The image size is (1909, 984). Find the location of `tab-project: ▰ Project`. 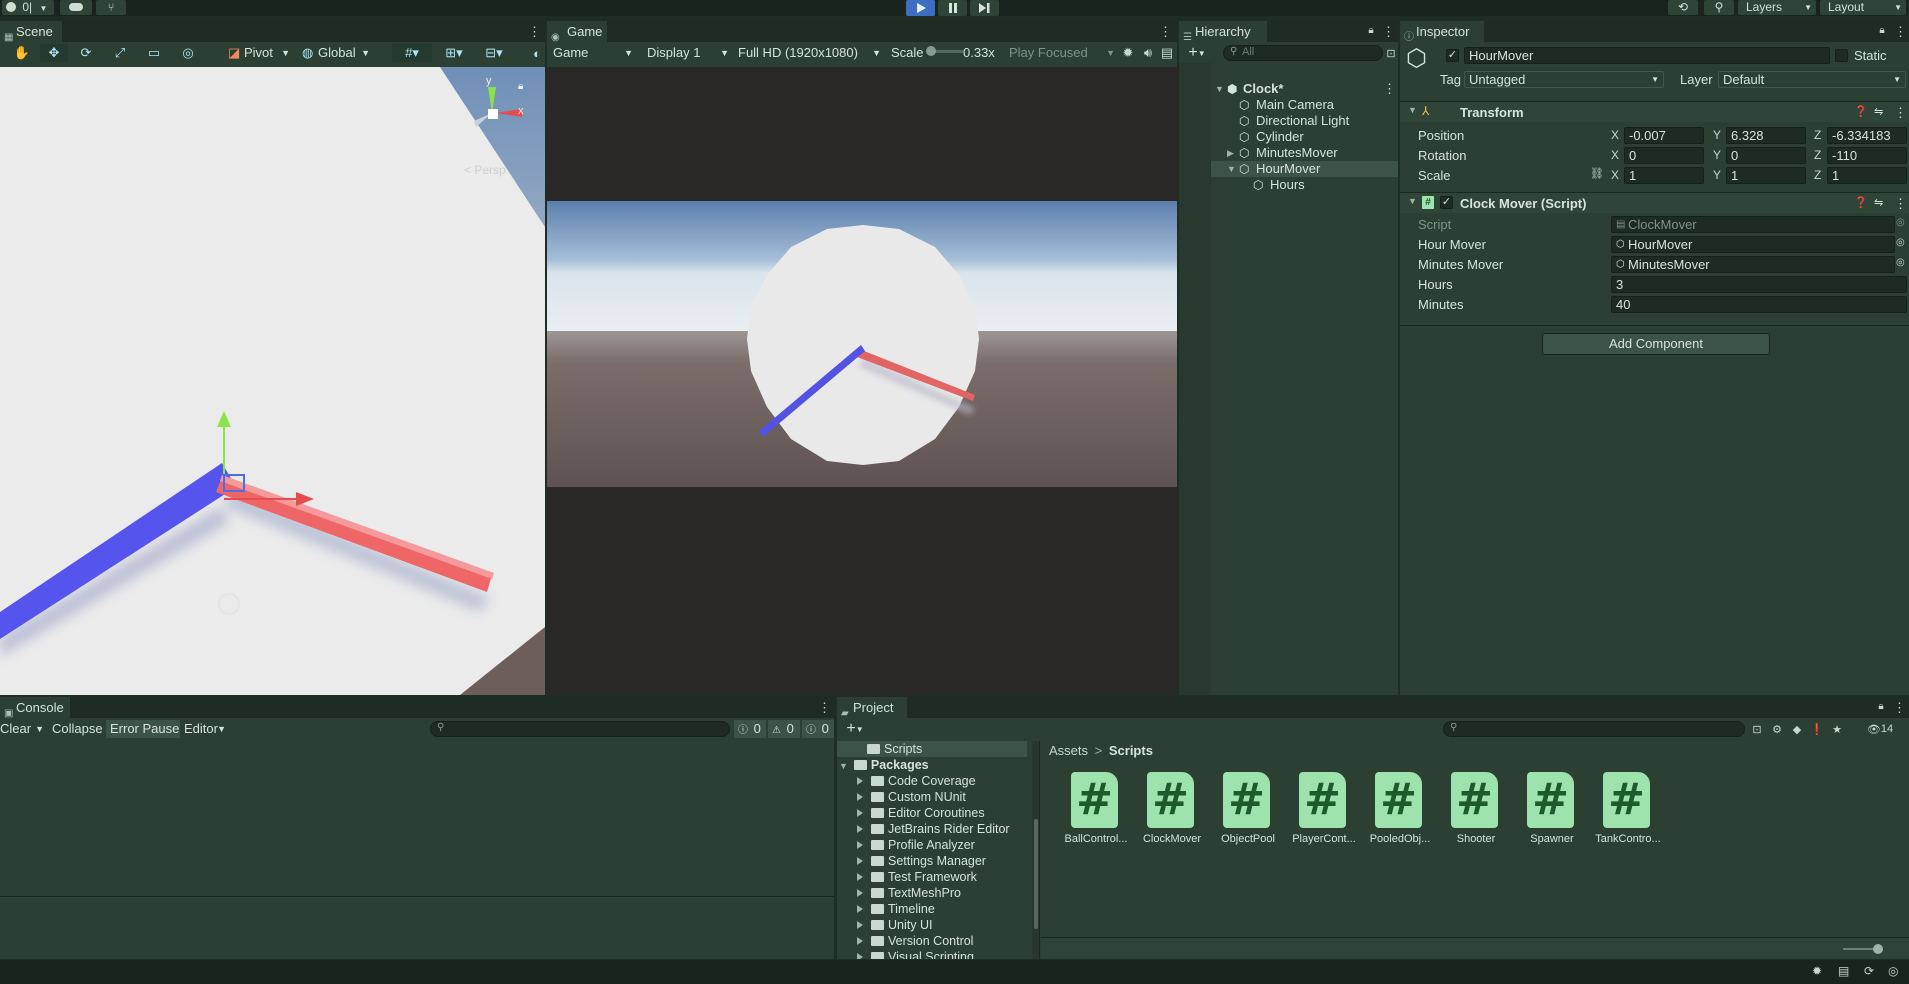

tab-project: ▰ Project is located at coordinates (872, 708).